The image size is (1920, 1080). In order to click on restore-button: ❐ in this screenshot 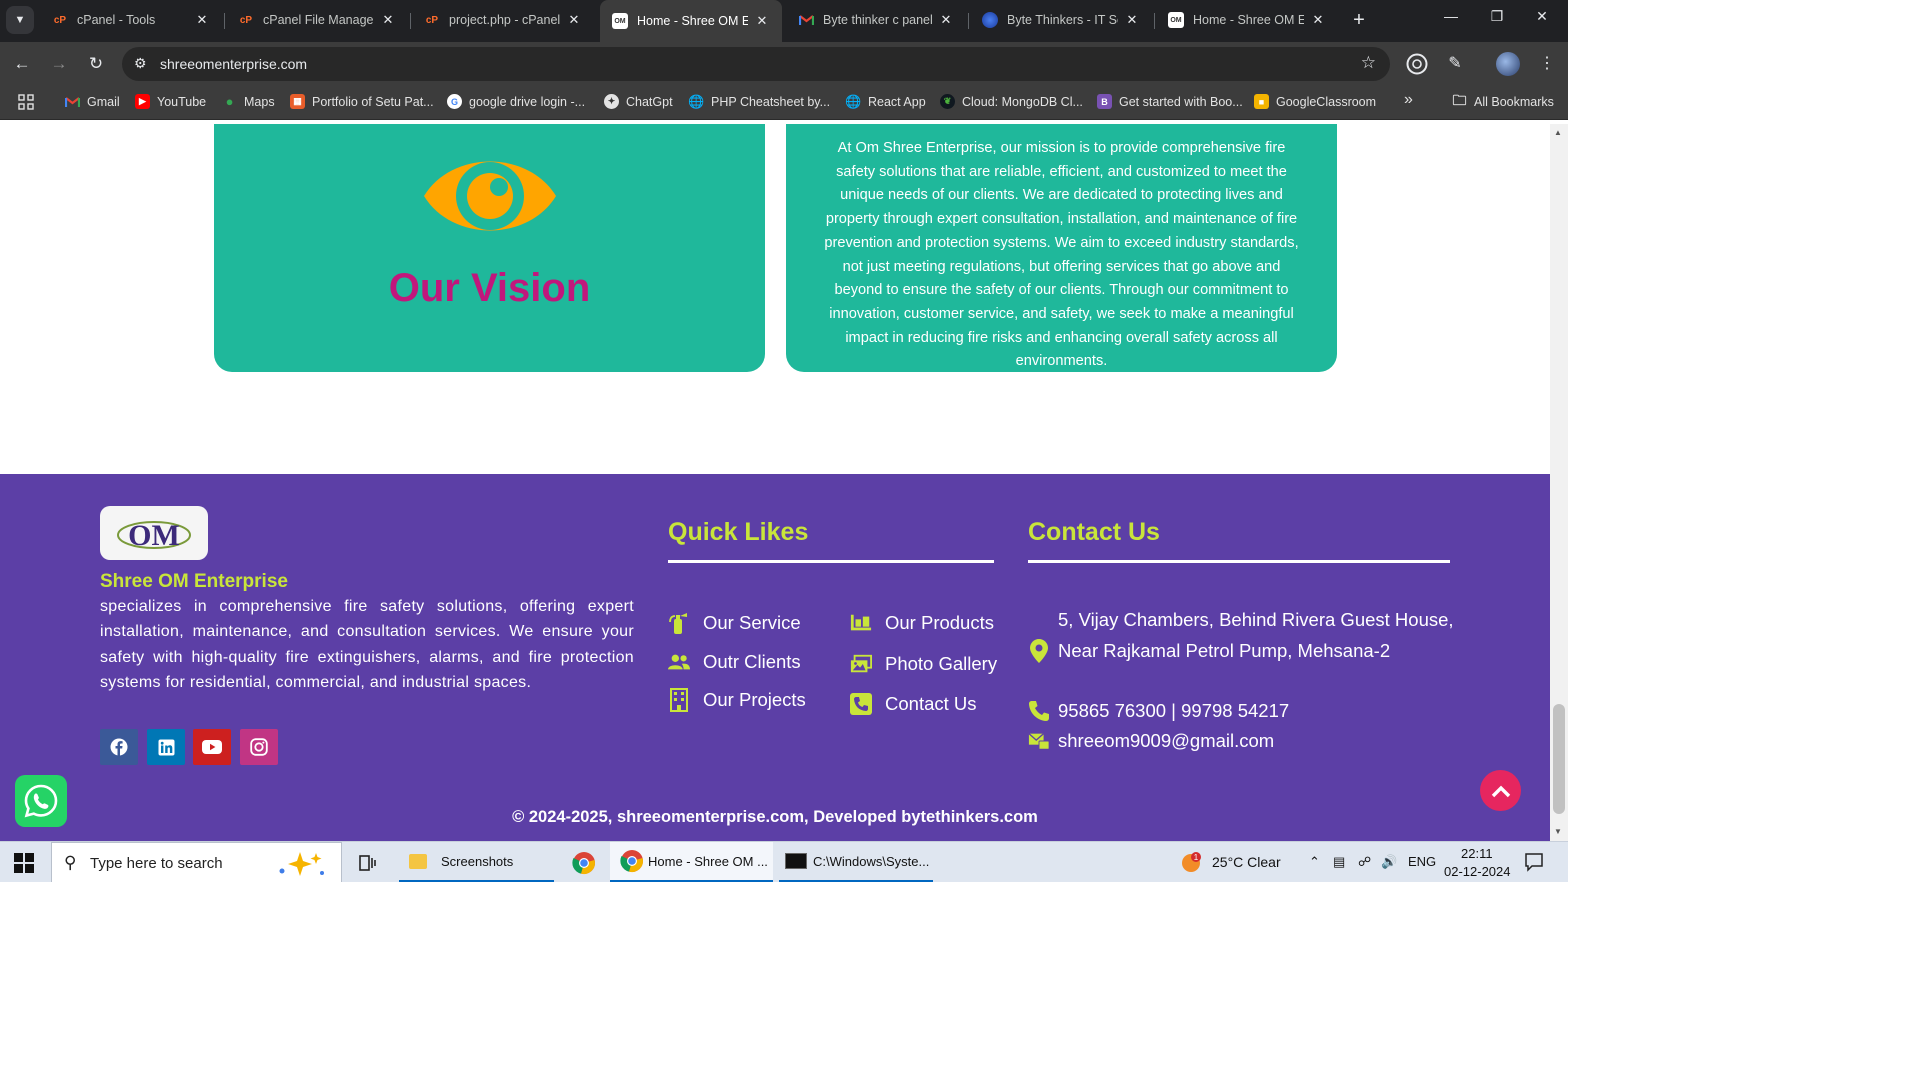, I will do `click(1497, 16)`.